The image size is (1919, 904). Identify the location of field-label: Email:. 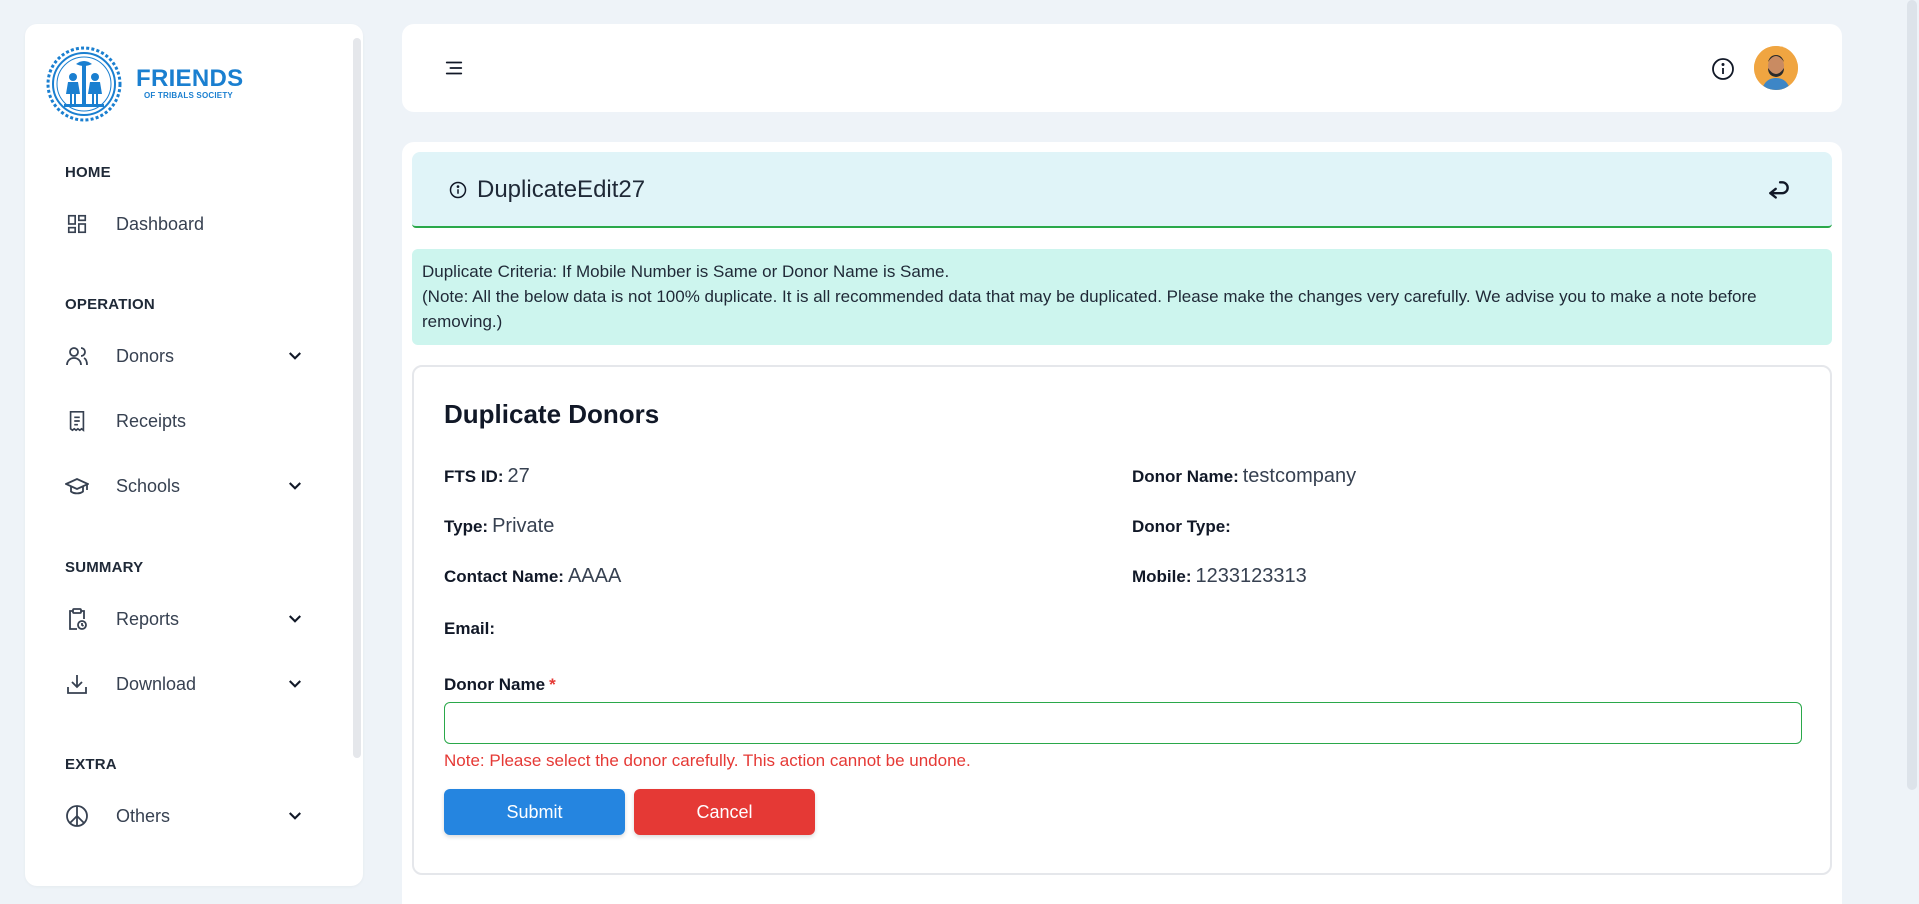
(470, 628).